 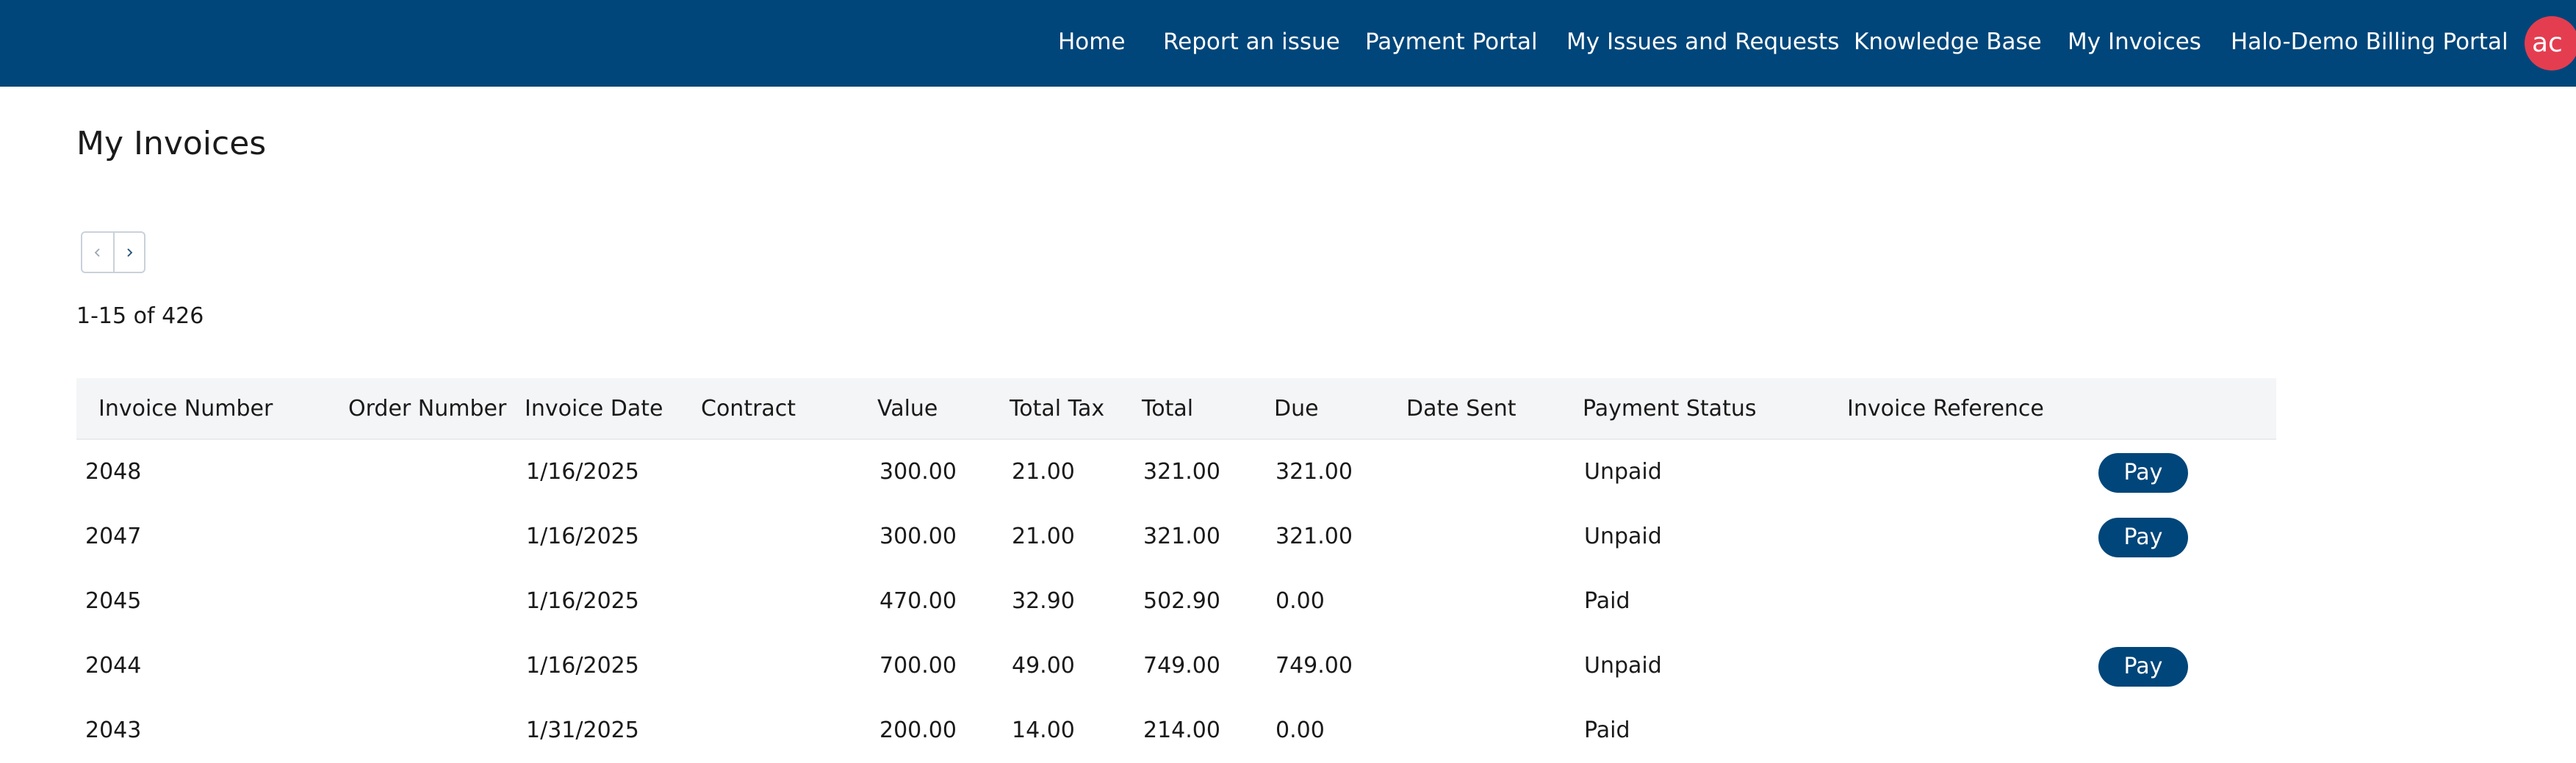 I want to click on col-header-invoice-number: Invoice Number, so click(x=185, y=409).